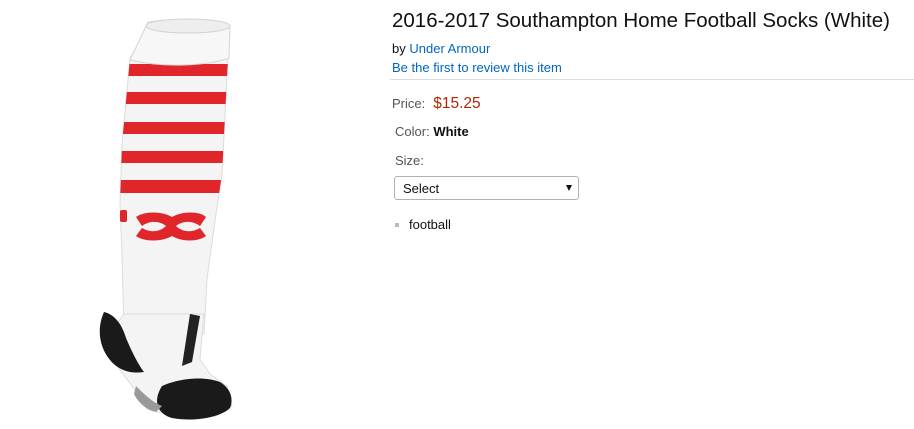  What do you see at coordinates (451, 131) in the screenshot?
I see `color-value: White` at bounding box center [451, 131].